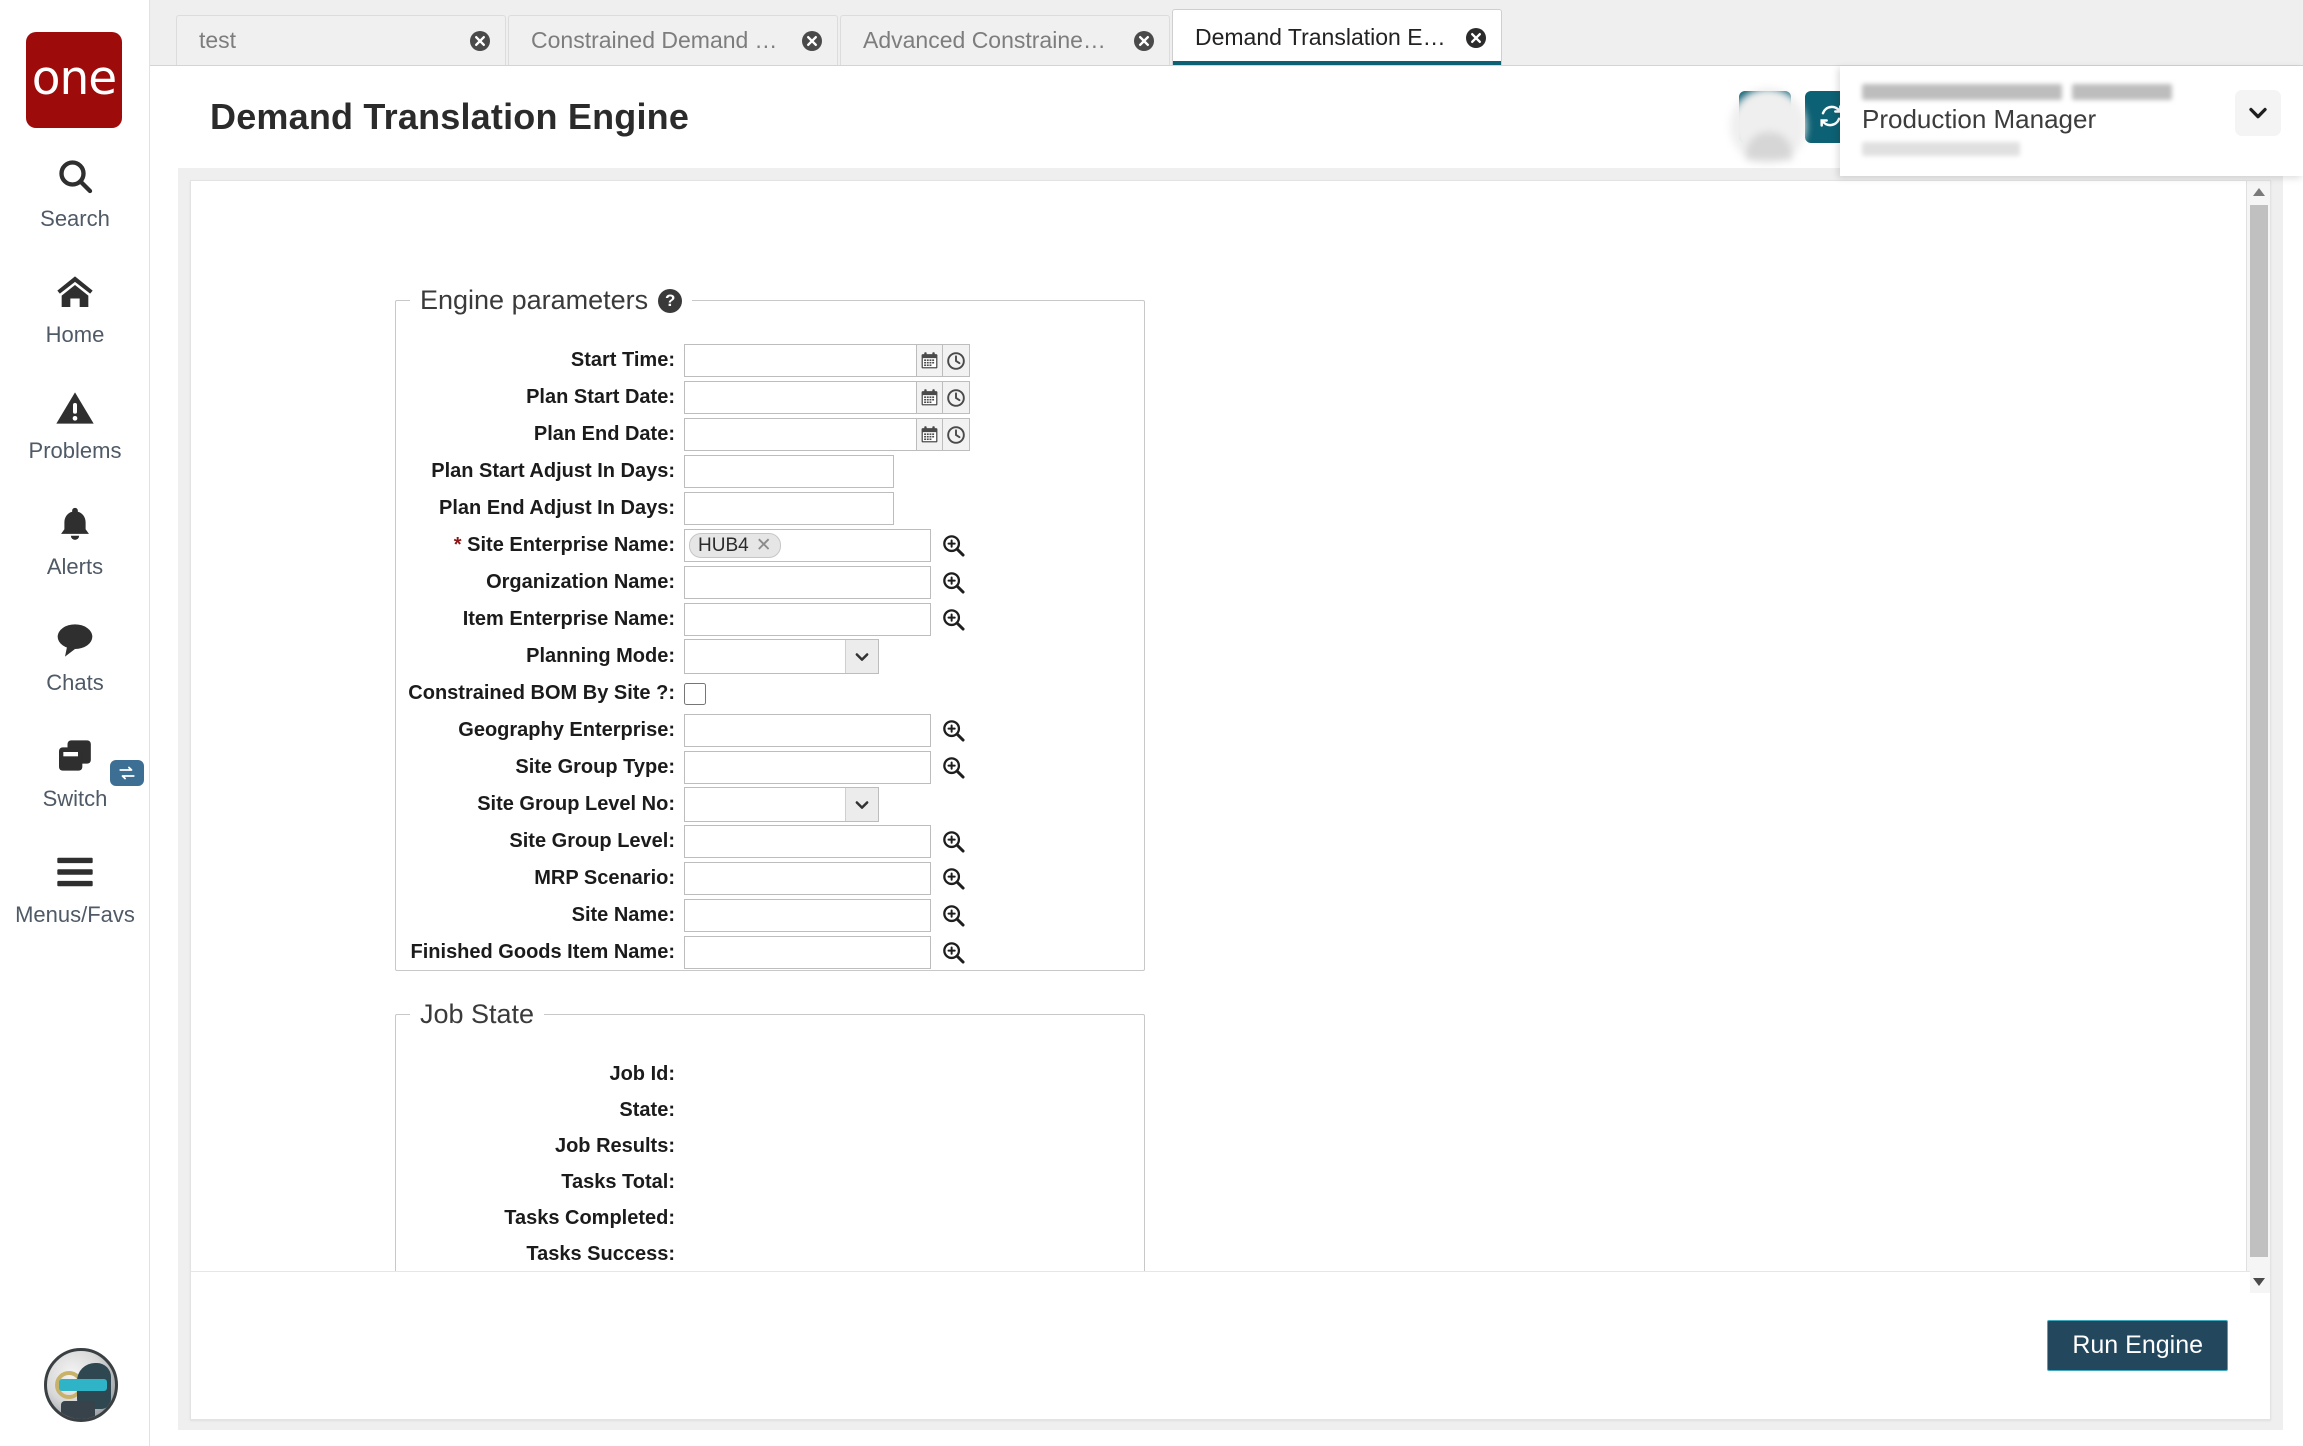 The image size is (2303, 1446). I want to click on site-enterprise-name-input: HUB4 ✕, so click(807, 545).